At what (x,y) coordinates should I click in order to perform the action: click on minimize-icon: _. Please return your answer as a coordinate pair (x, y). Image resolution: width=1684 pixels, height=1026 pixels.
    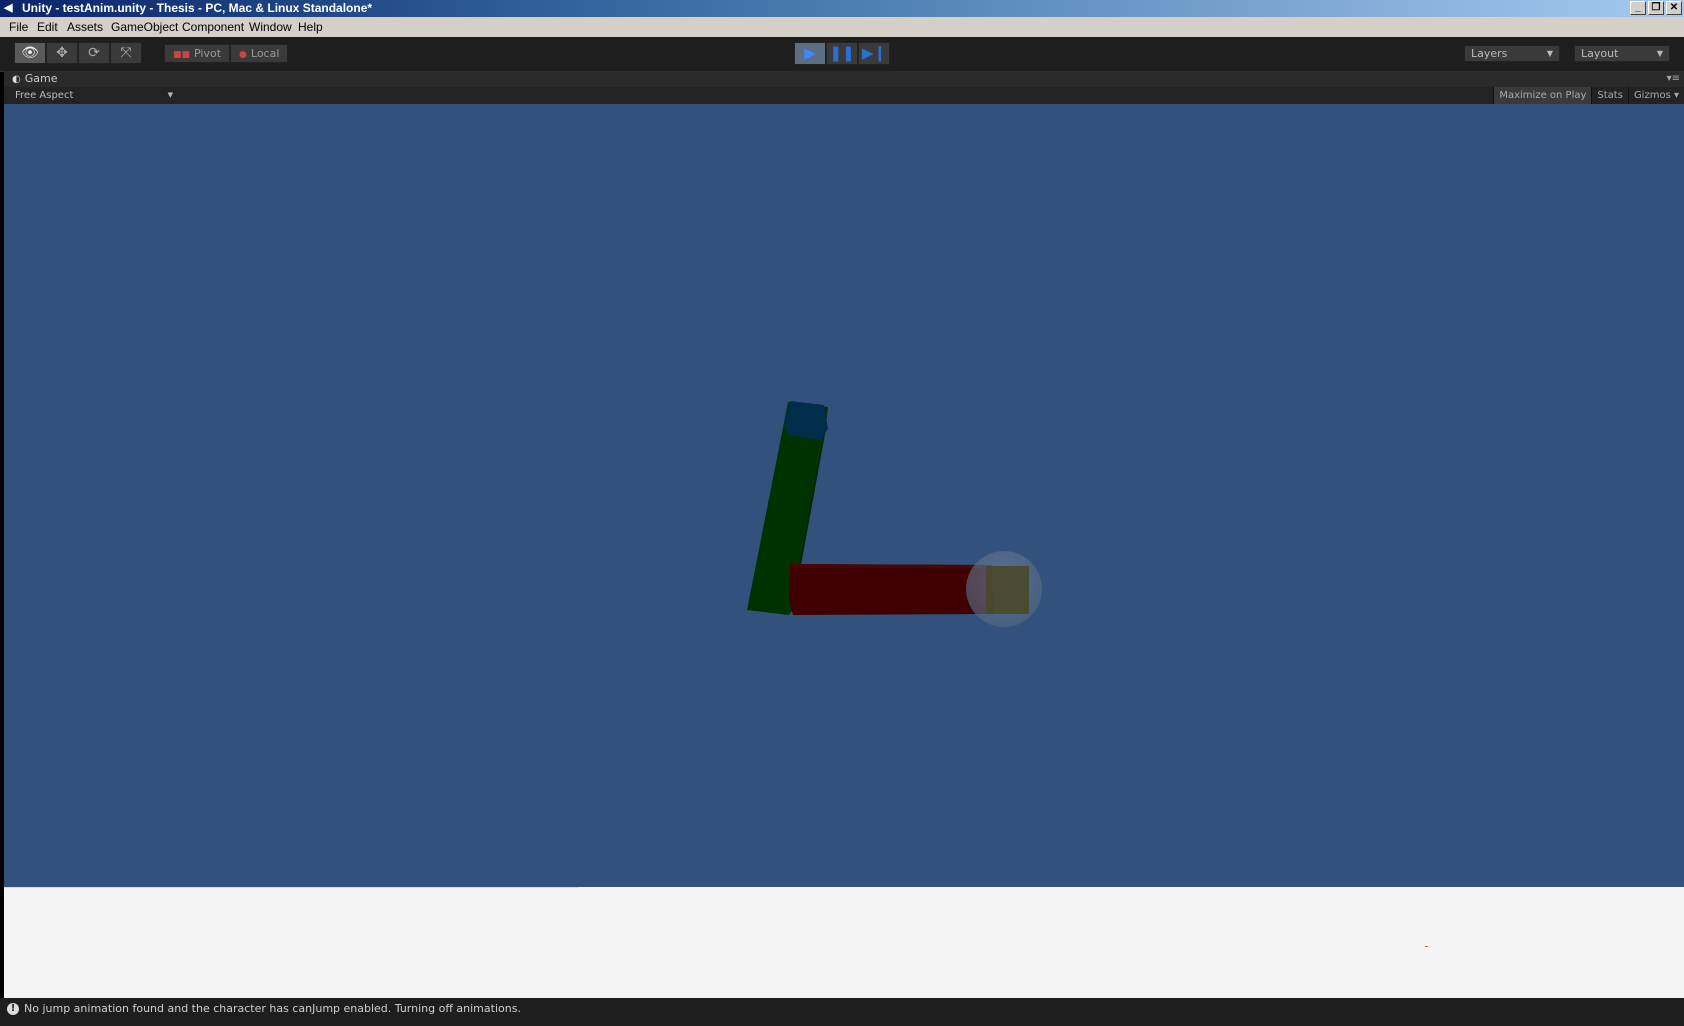
    Looking at the image, I should click on (1638, 8).